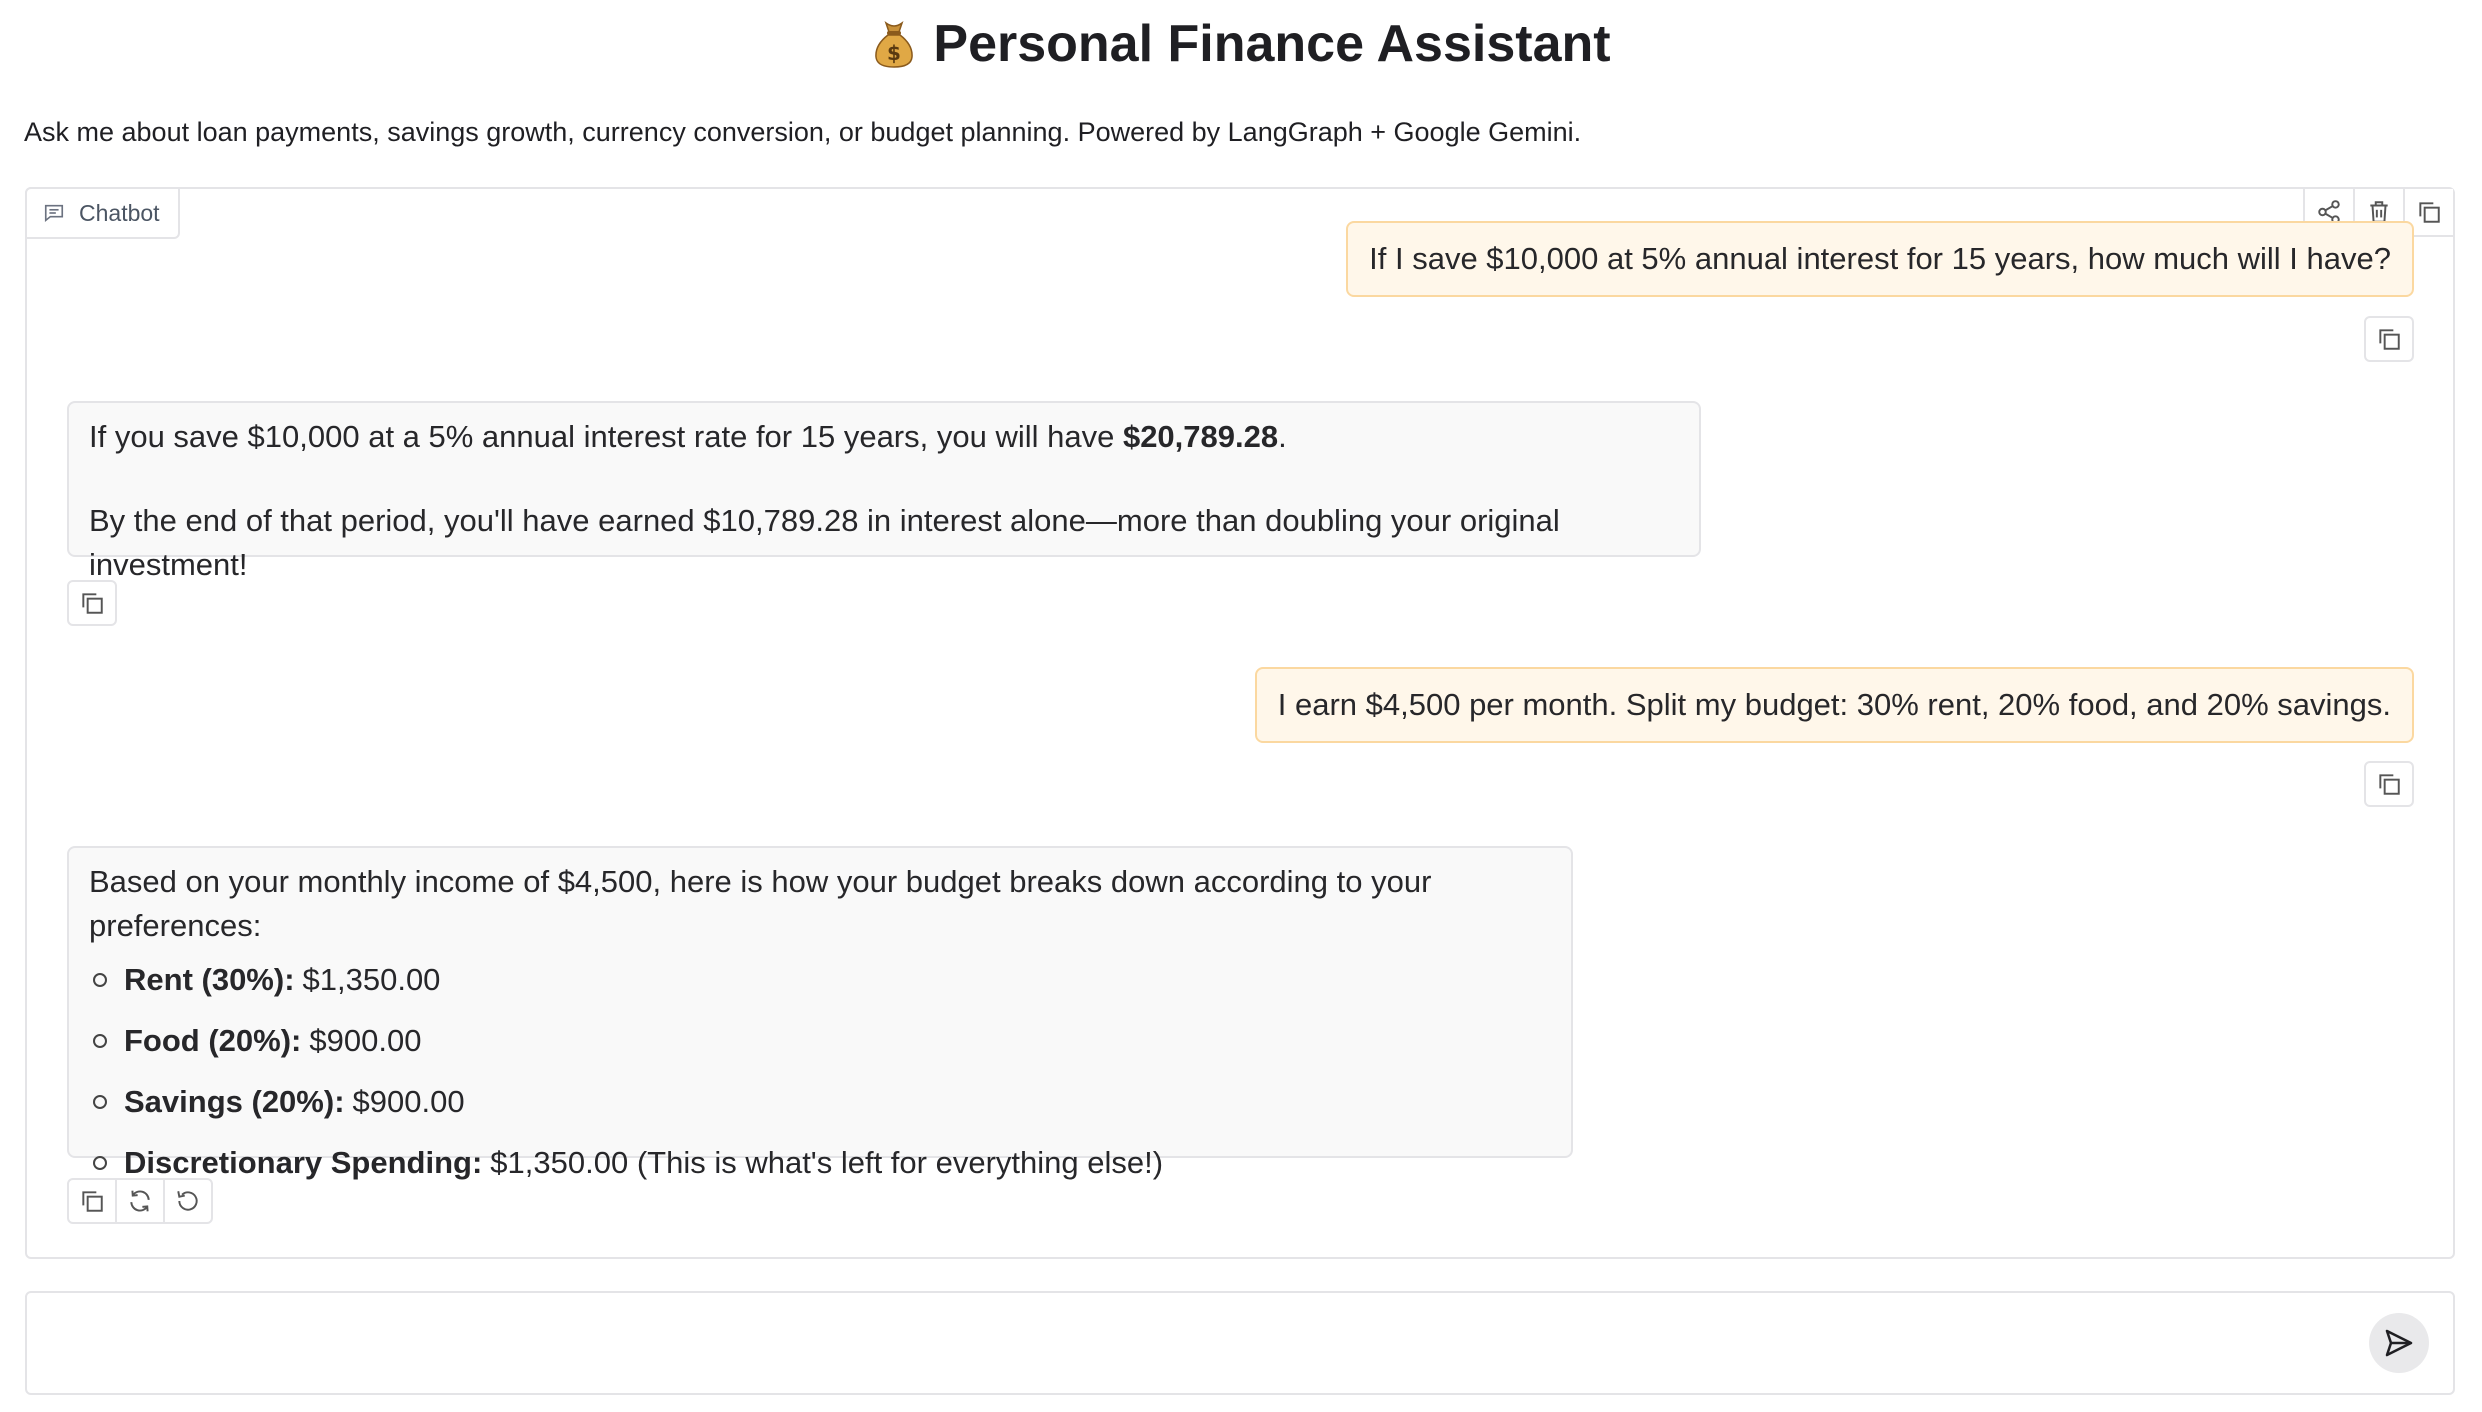 The image size is (2482, 1412). What do you see at coordinates (1200, 436) in the screenshot?
I see `assistant-bold-value: $20,789.28` at bounding box center [1200, 436].